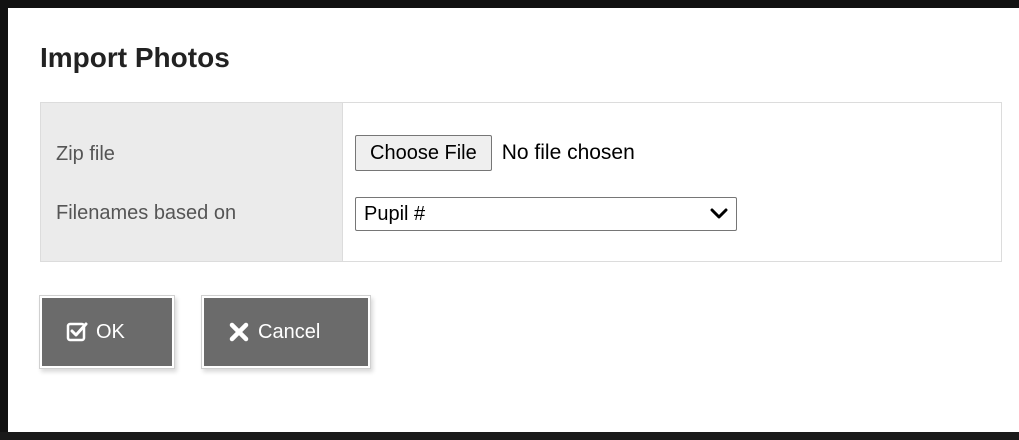 The image size is (1019, 440). I want to click on dialog-title: Import Photos, so click(135, 57).